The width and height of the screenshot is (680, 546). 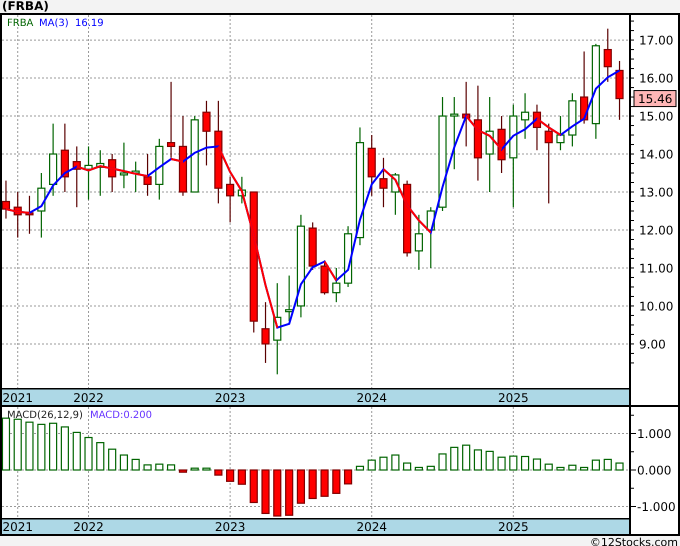 I want to click on price-axis-label: 10.00, so click(x=656, y=306).